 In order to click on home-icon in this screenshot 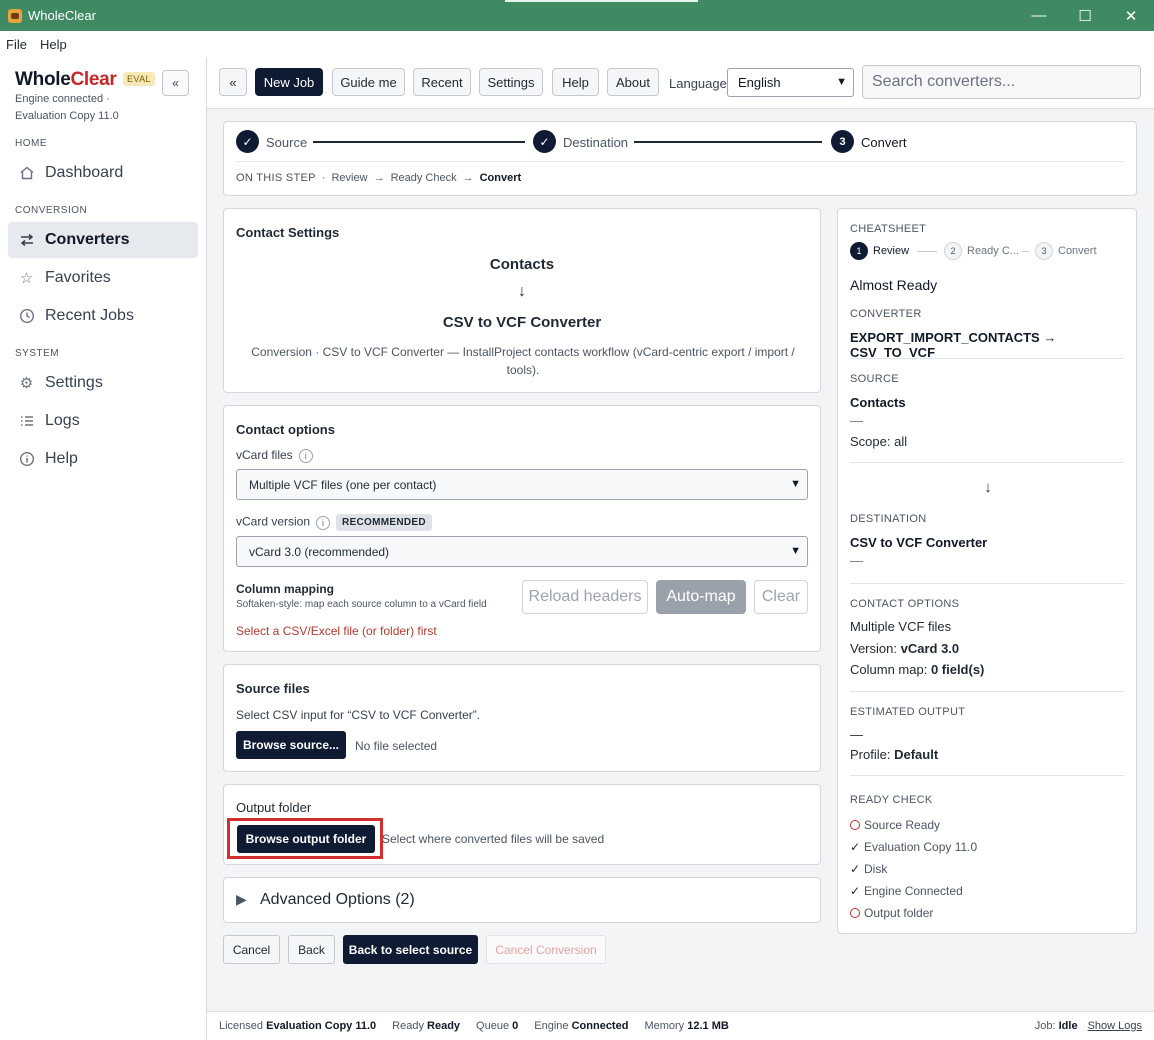, I will do `click(26, 173)`.